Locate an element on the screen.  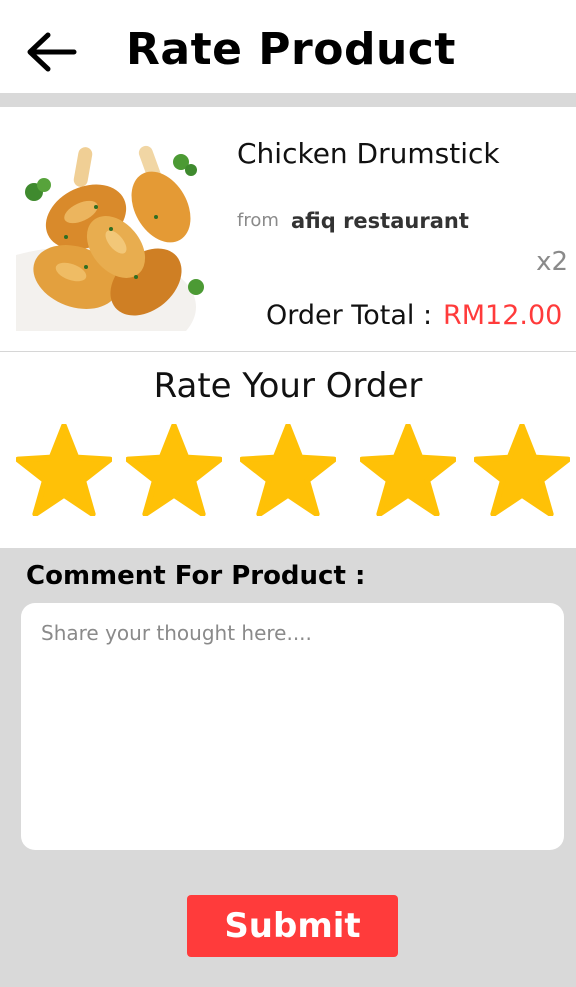
star-5-icon is located at coordinates (522, 470).